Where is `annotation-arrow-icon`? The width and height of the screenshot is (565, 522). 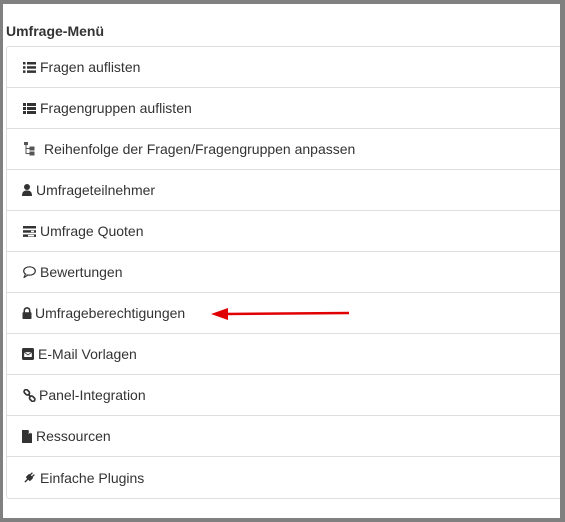 annotation-arrow-icon is located at coordinates (280, 314).